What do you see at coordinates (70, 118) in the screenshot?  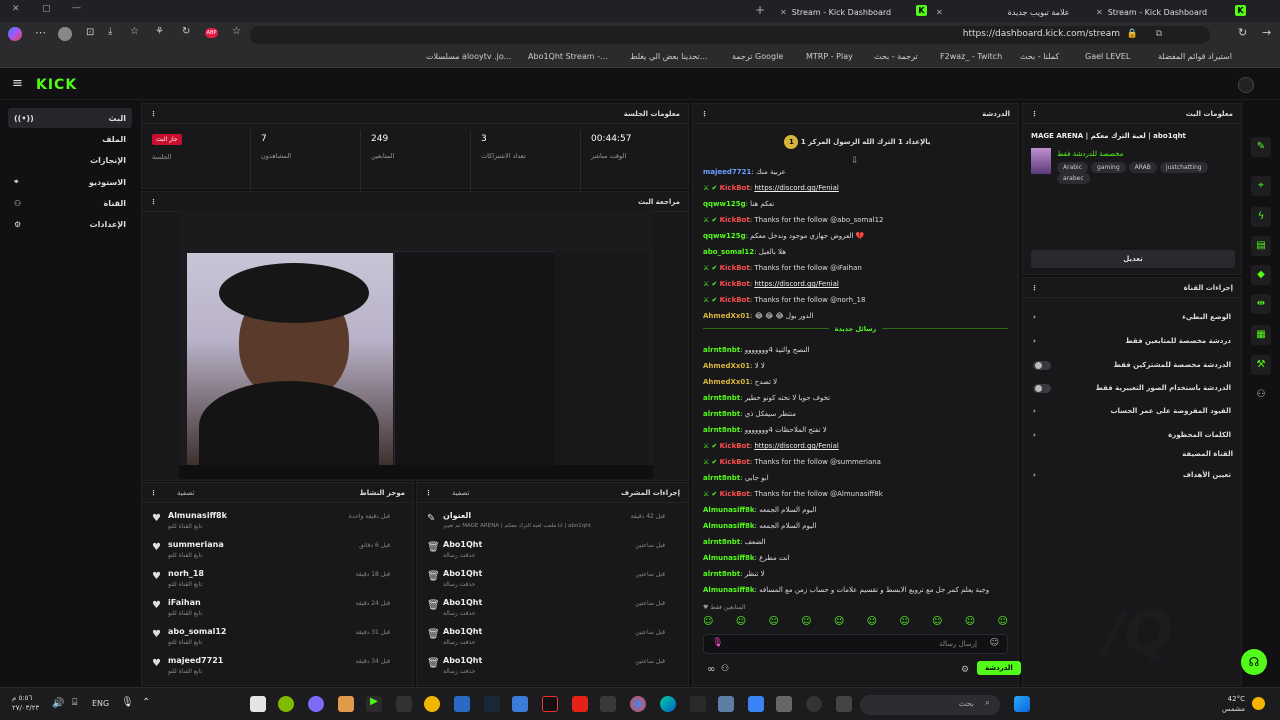 I see `sidebar-item-stream: ((•)) البث` at bounding box center [70, 118].